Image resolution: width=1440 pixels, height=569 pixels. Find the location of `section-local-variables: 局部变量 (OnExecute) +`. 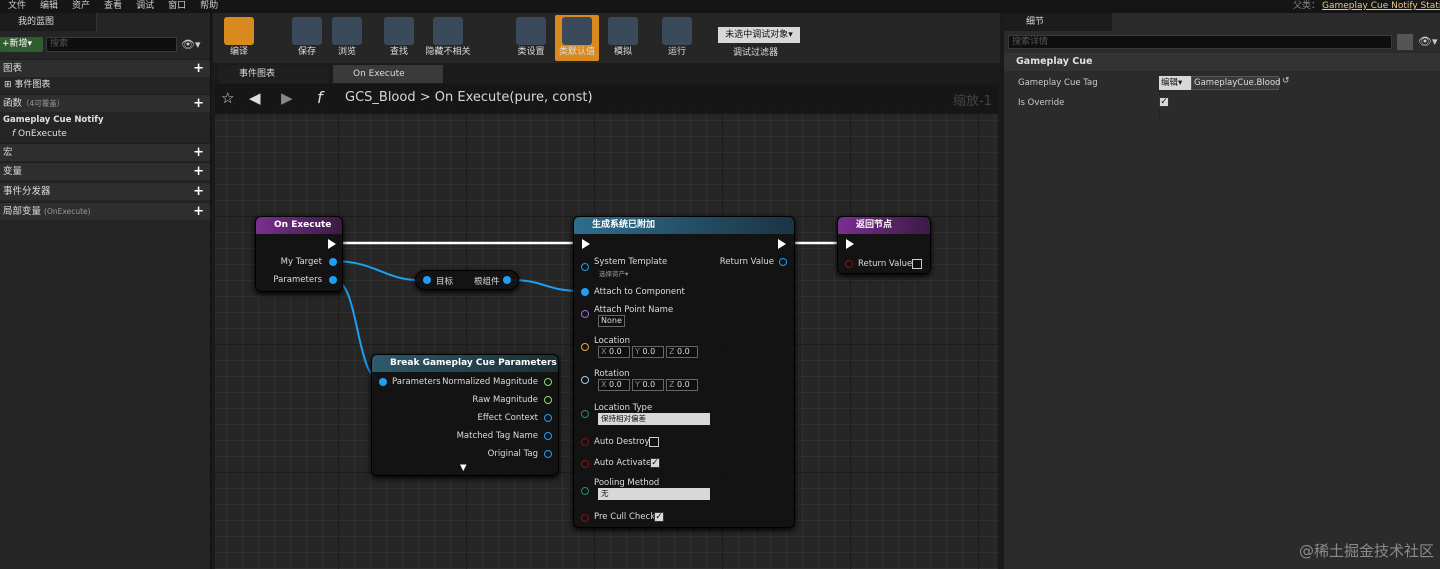

section-local-variables: 局部变量 (OnExecute) + is located at coordinates (105, 211).